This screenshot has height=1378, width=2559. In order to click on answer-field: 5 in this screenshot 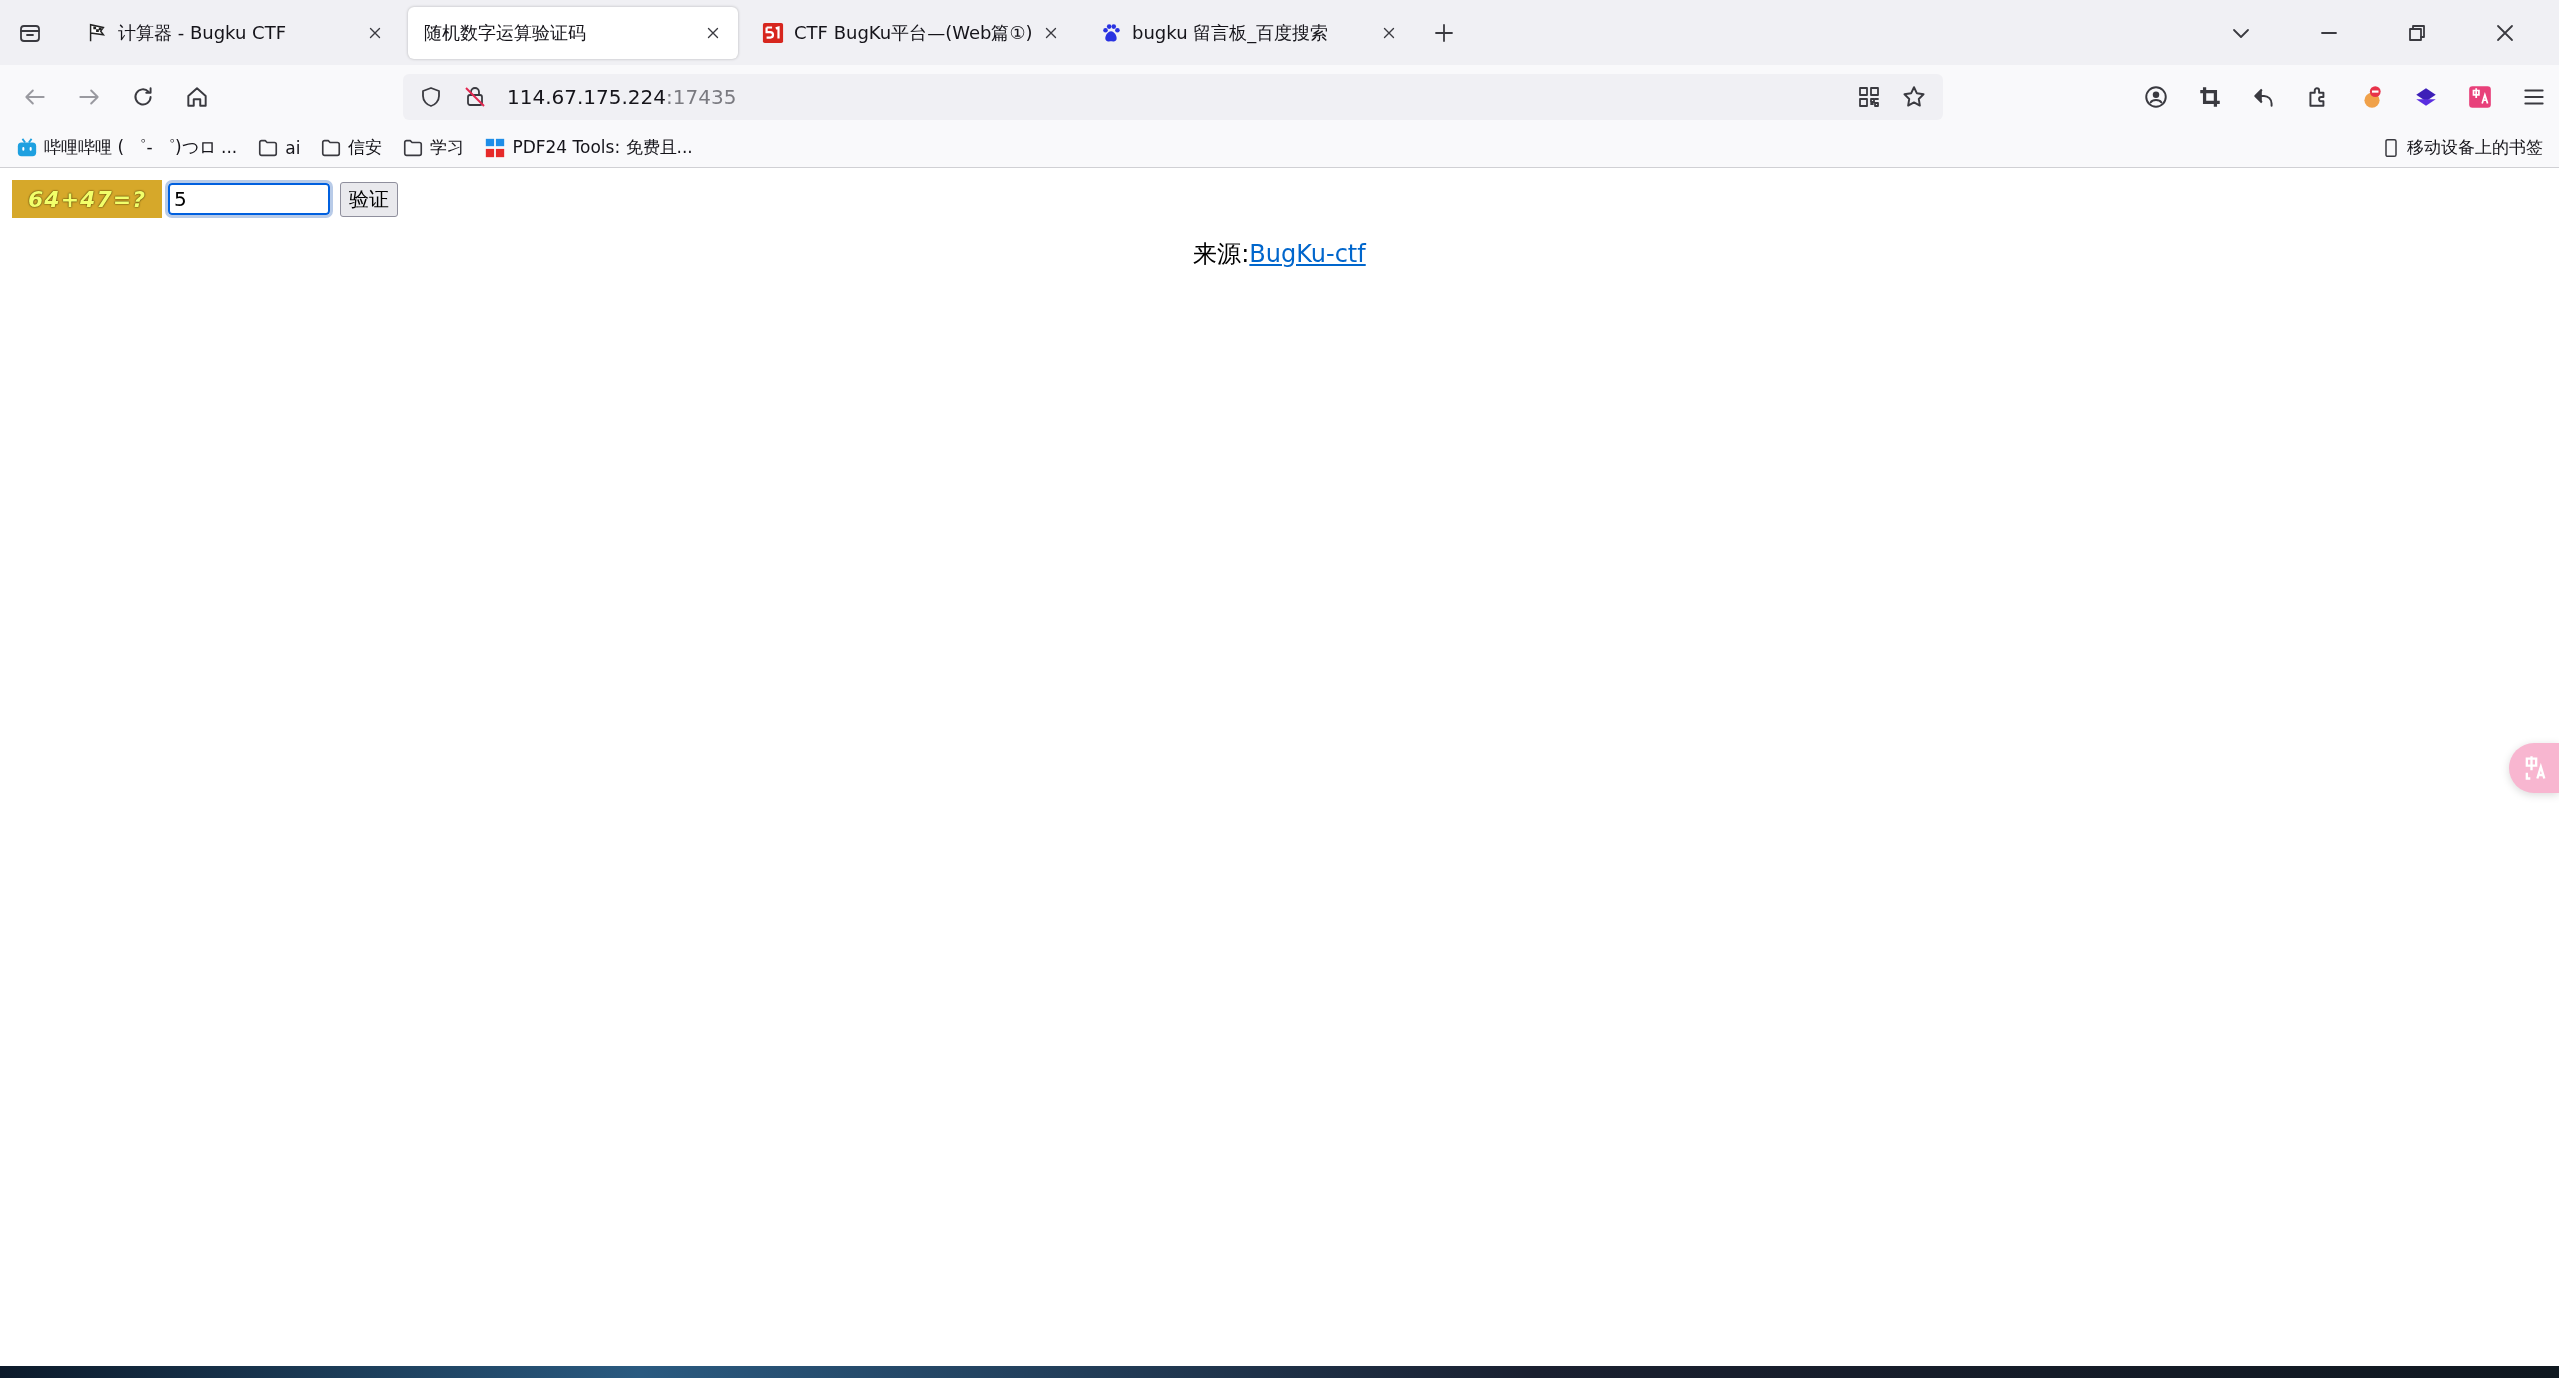, I will do `click(249, 199)`.